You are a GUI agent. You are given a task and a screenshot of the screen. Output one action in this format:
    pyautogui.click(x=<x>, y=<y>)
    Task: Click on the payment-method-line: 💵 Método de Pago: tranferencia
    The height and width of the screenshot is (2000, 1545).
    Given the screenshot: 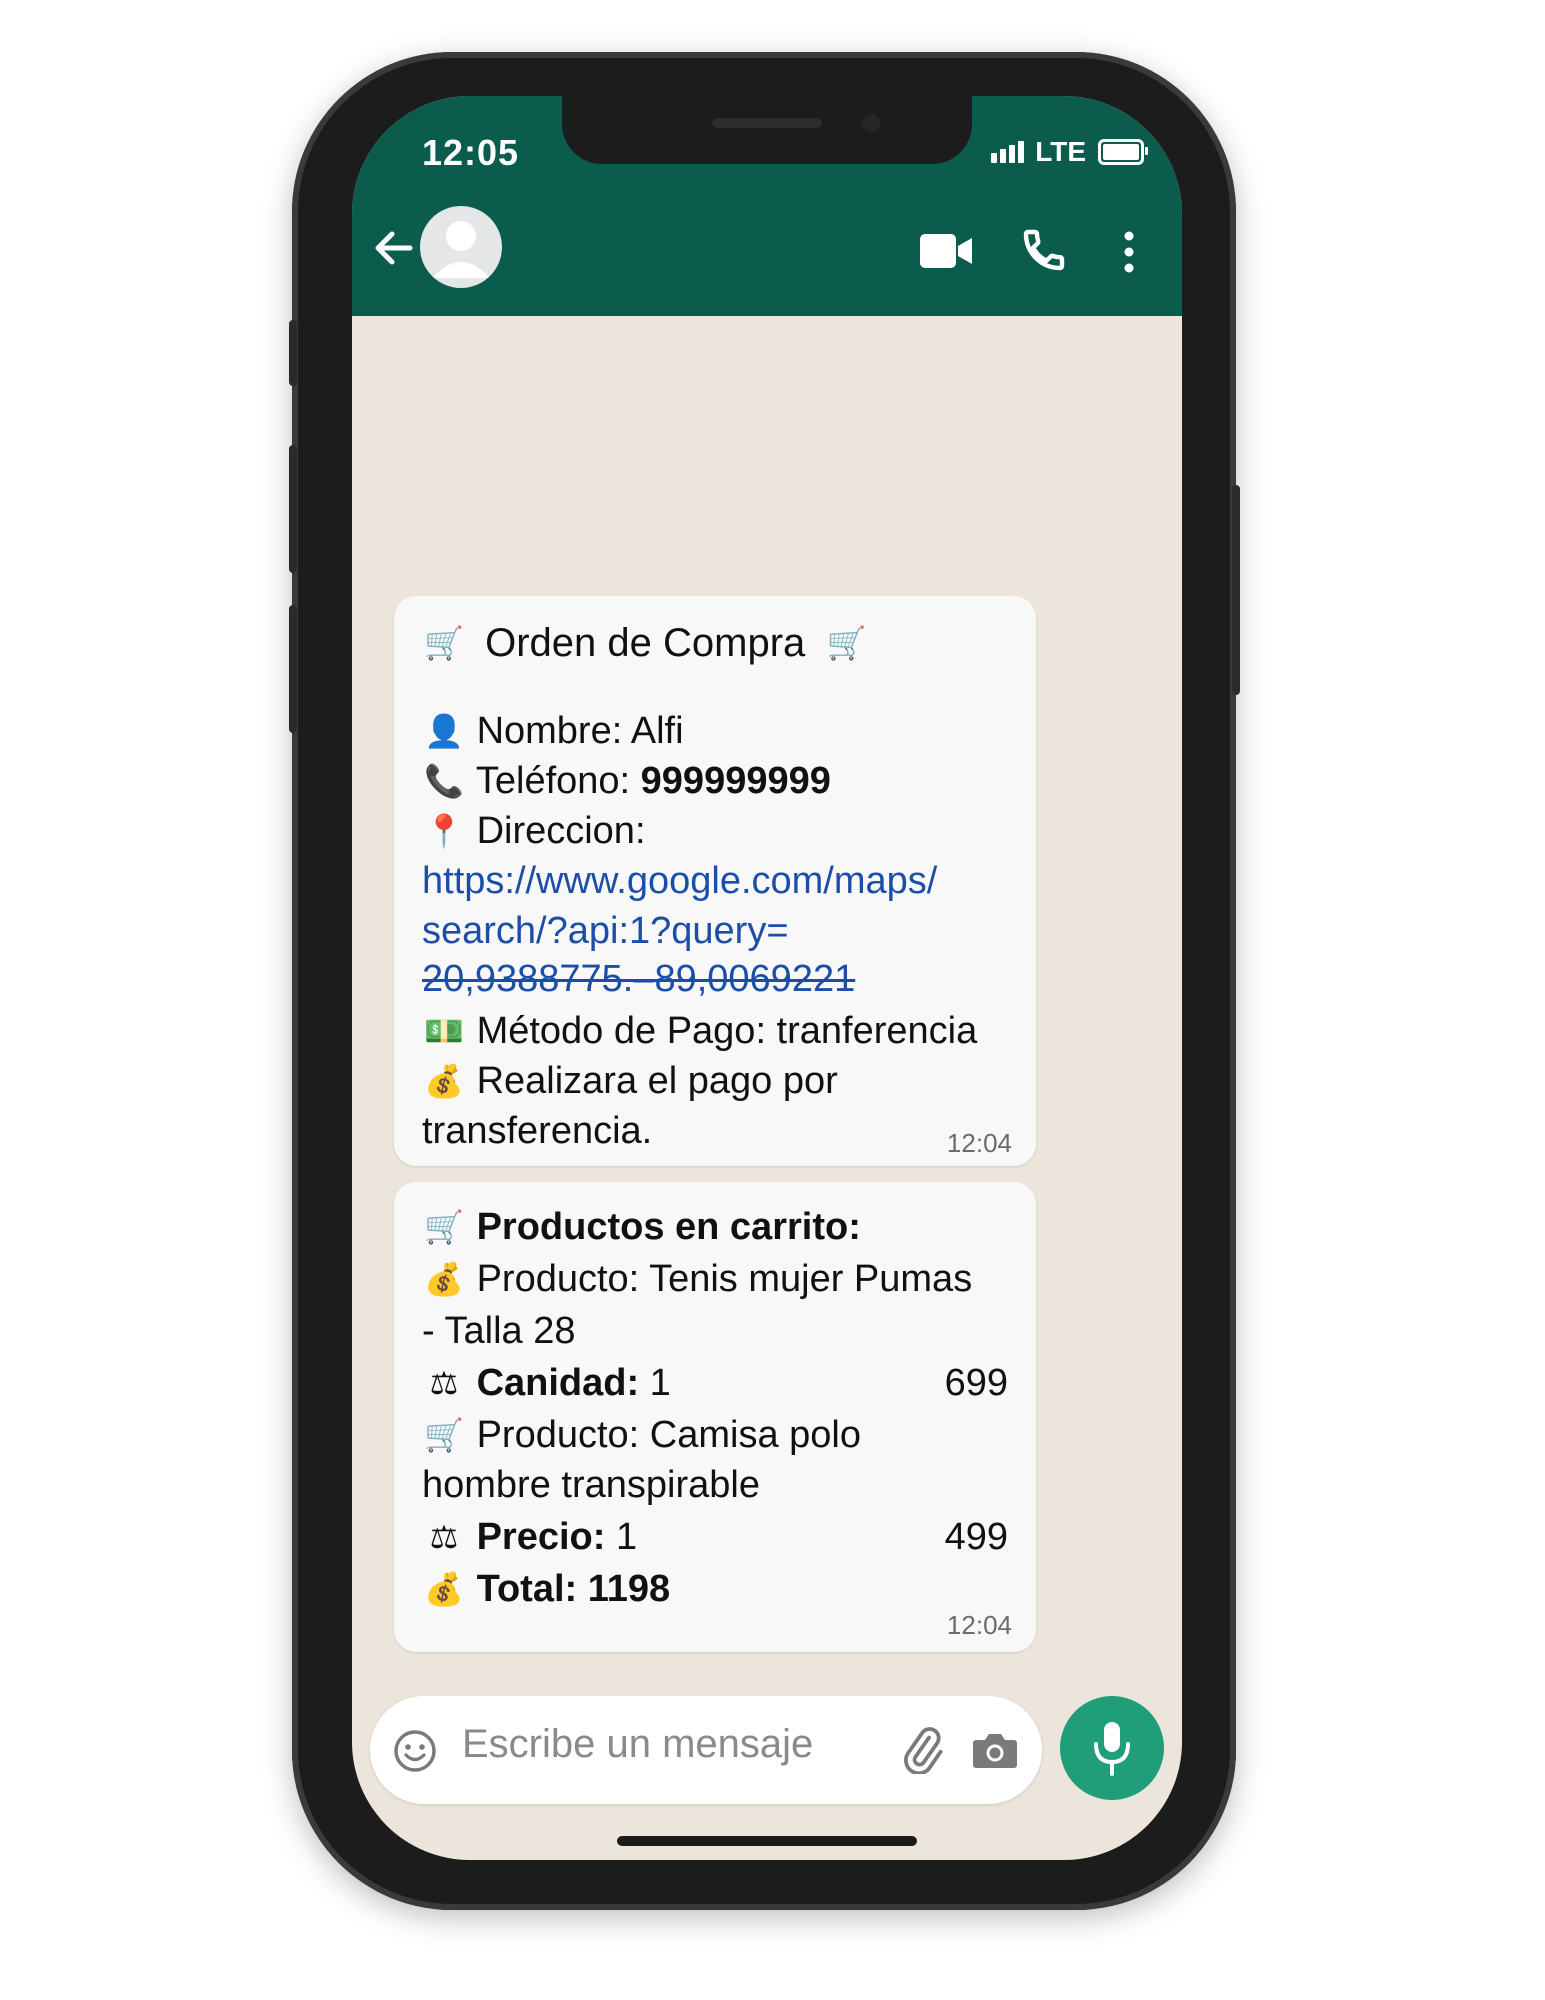 What is the action you would take?
    pyautogui.click(x=699, y=1031)
    